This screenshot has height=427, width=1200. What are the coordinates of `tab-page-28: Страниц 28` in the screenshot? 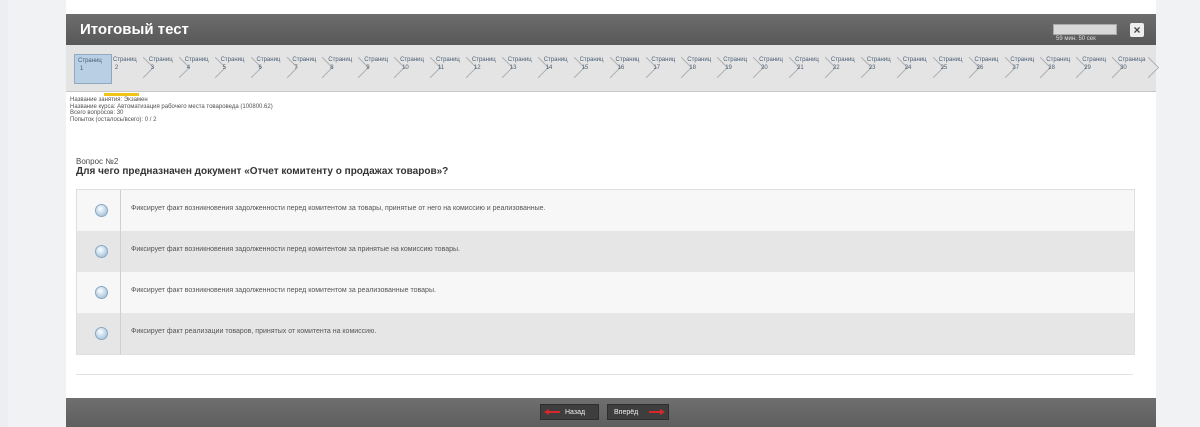 It's located at (1065, 69).